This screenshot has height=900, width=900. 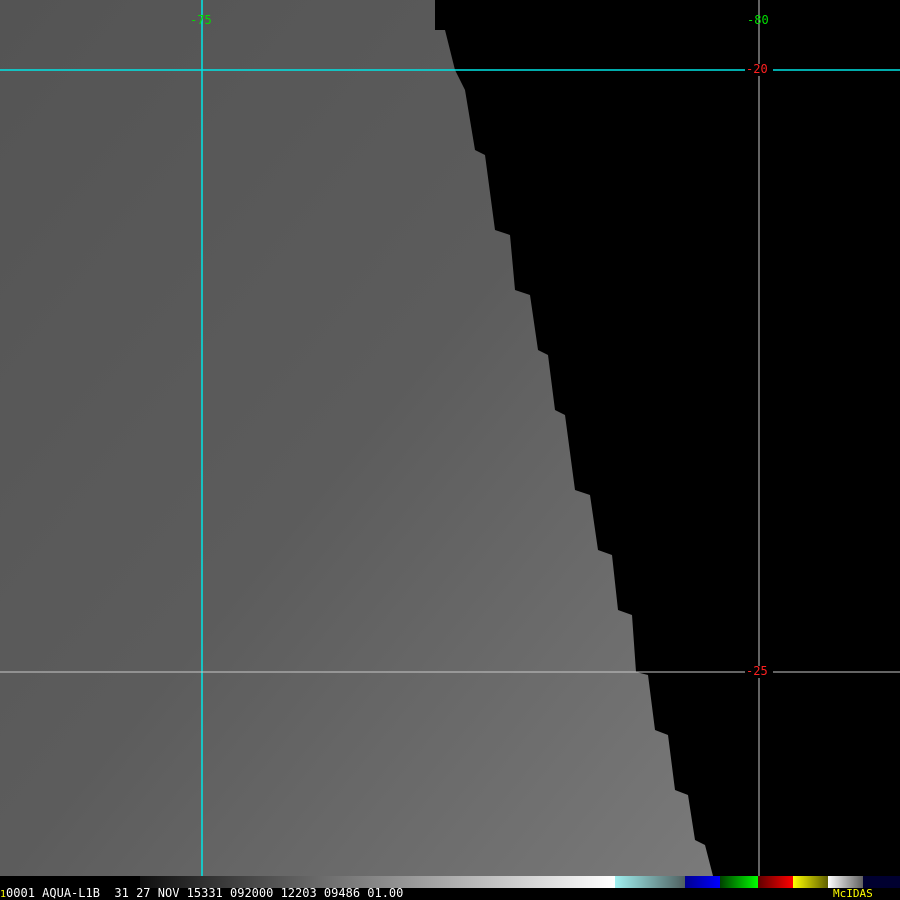 I want to click on lat-label-20: -20, so click(x=757, y=69).